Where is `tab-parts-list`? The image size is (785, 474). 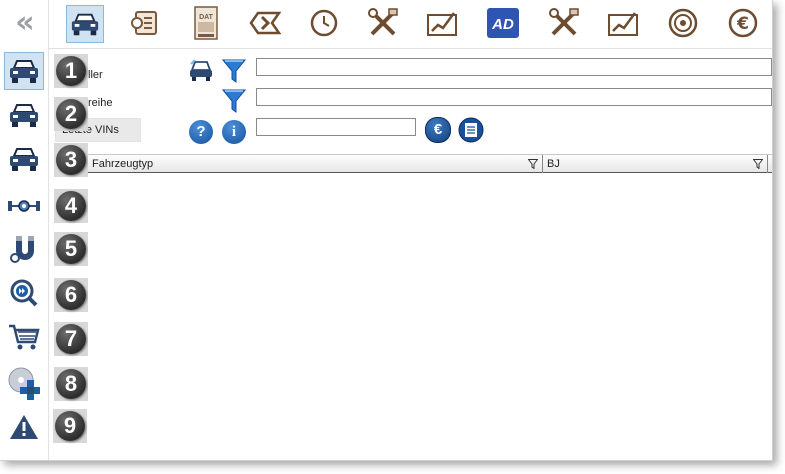 tab-parts-list is located at coordinates (145, 23).